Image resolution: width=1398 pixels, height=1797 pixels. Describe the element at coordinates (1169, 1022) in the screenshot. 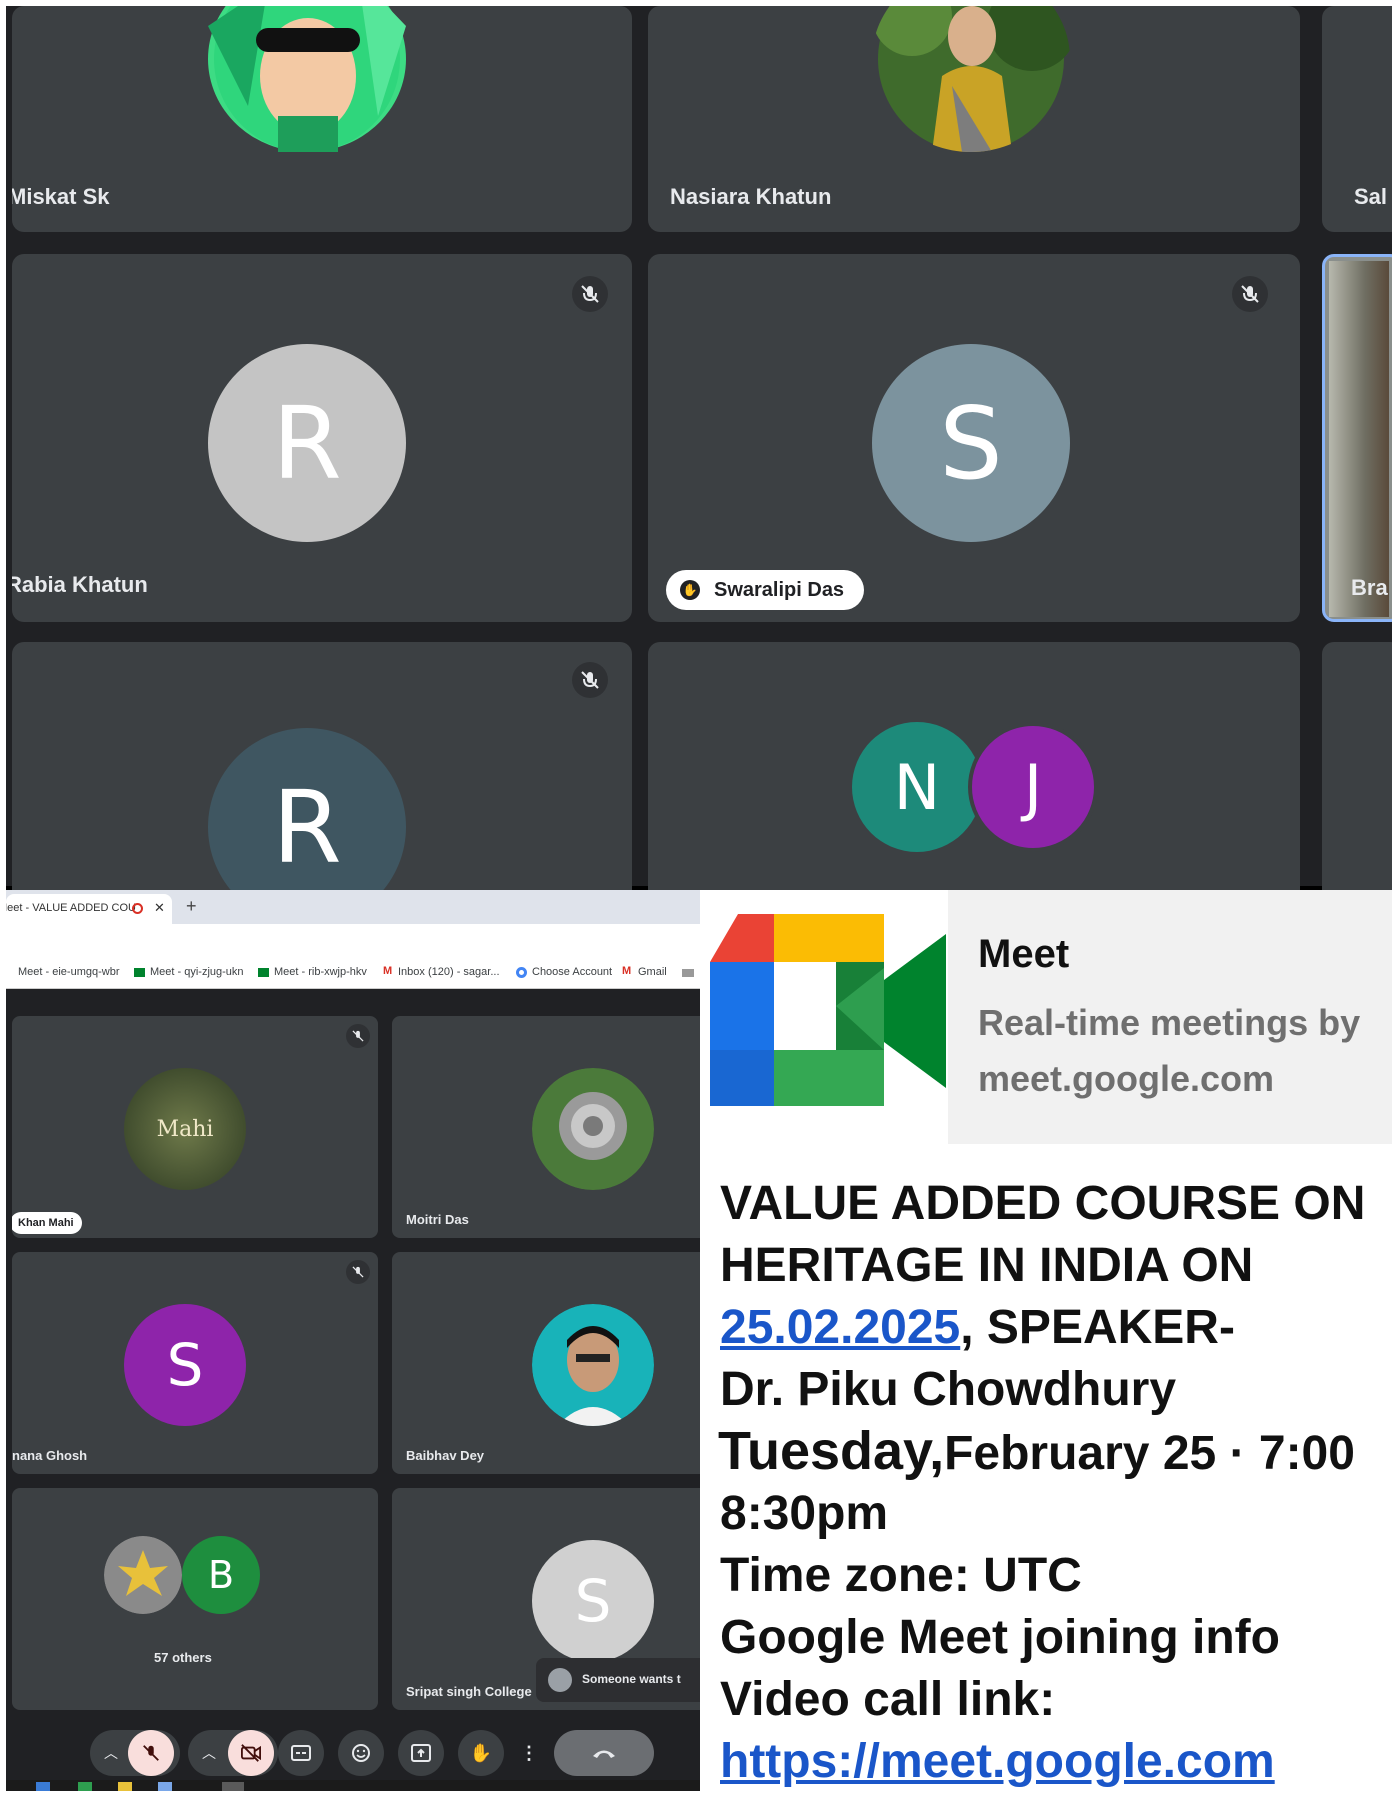

I see `preview-subtitle: Real-time meetings by` at that location.